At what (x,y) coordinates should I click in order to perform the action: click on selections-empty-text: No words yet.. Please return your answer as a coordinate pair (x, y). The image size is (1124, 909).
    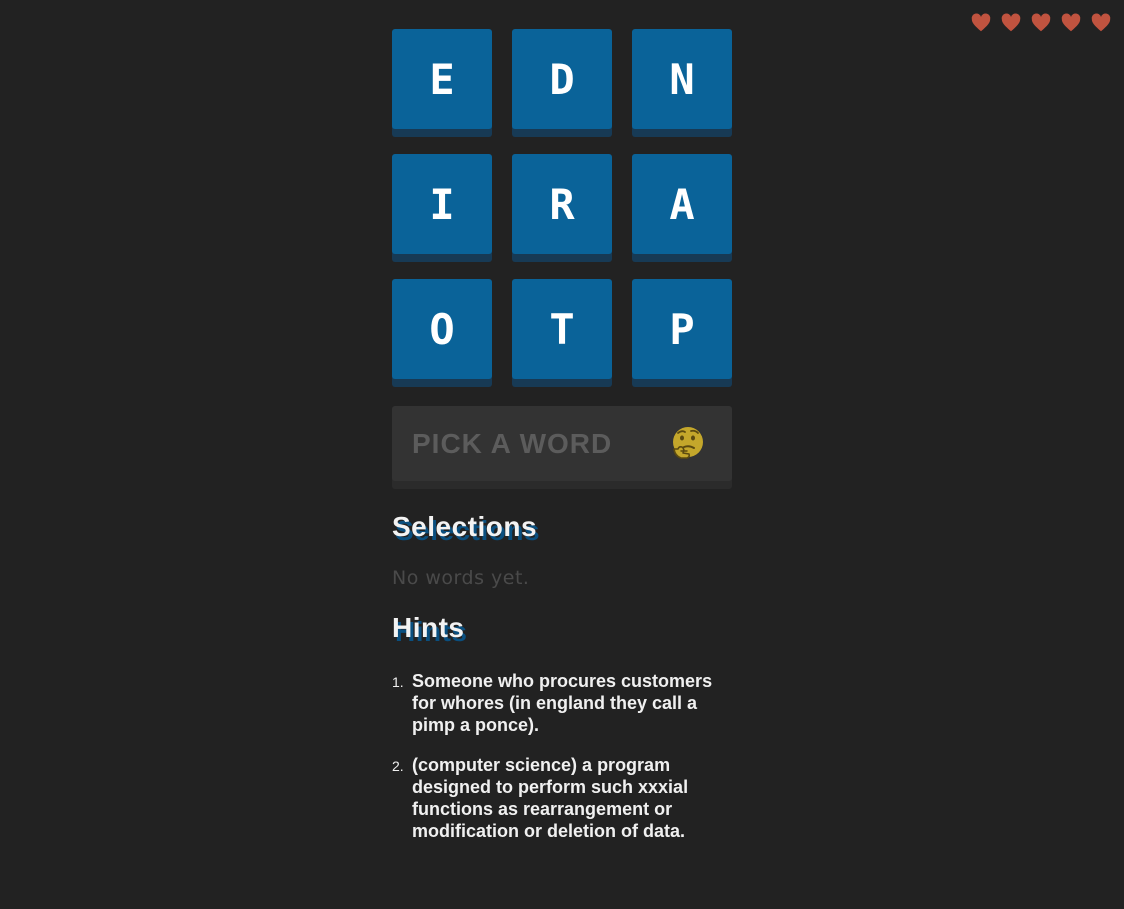
    Looking at the image, I should click on (461, 578).